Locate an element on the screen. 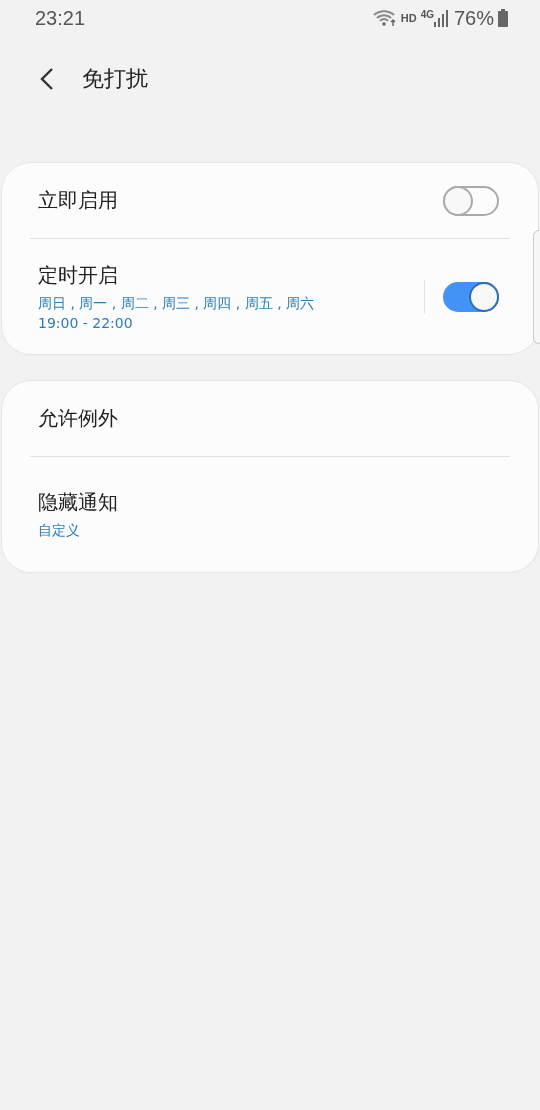 The width and height of the screenshot is (540, 1110). setting-title: 立即启用 is located at coordinates (240, 200).